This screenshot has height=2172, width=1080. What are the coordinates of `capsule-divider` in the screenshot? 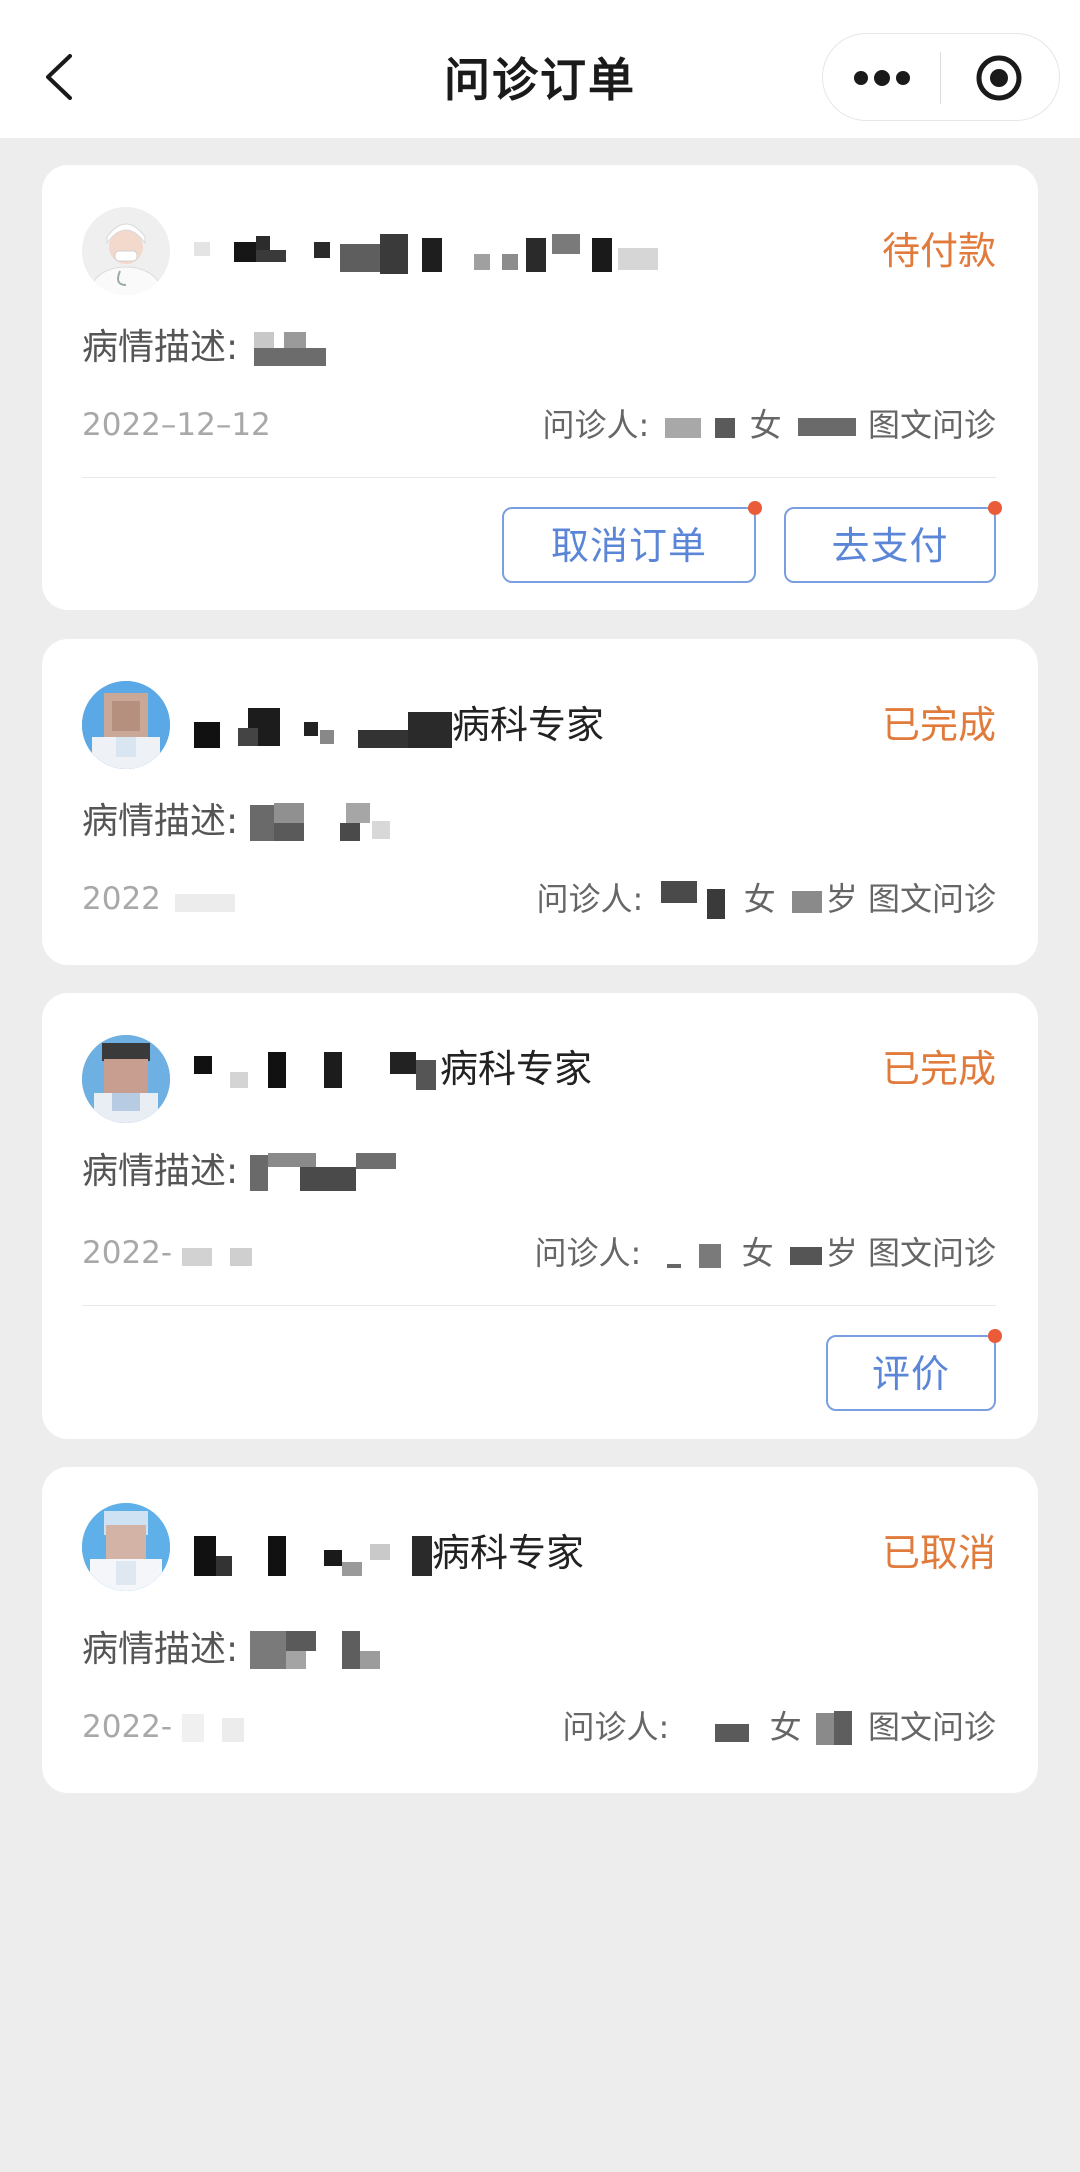 It's located at (940, 78).